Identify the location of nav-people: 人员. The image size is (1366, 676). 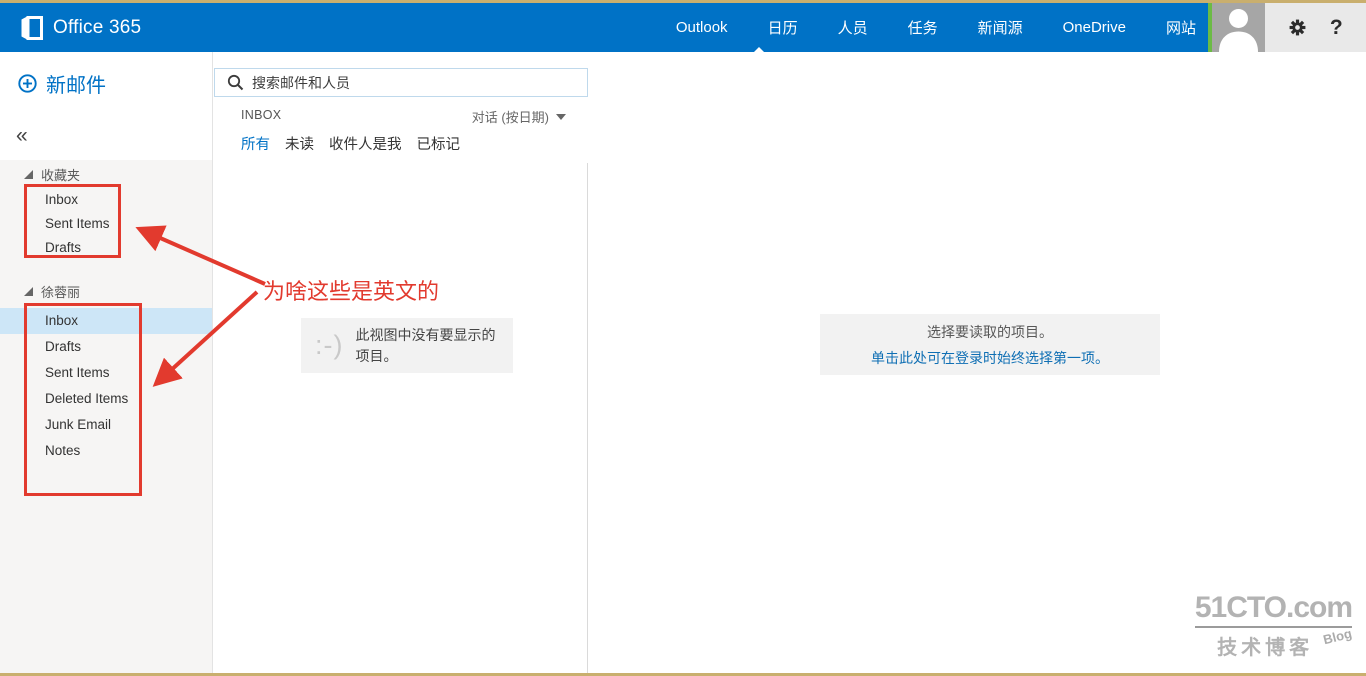
(853, 27).